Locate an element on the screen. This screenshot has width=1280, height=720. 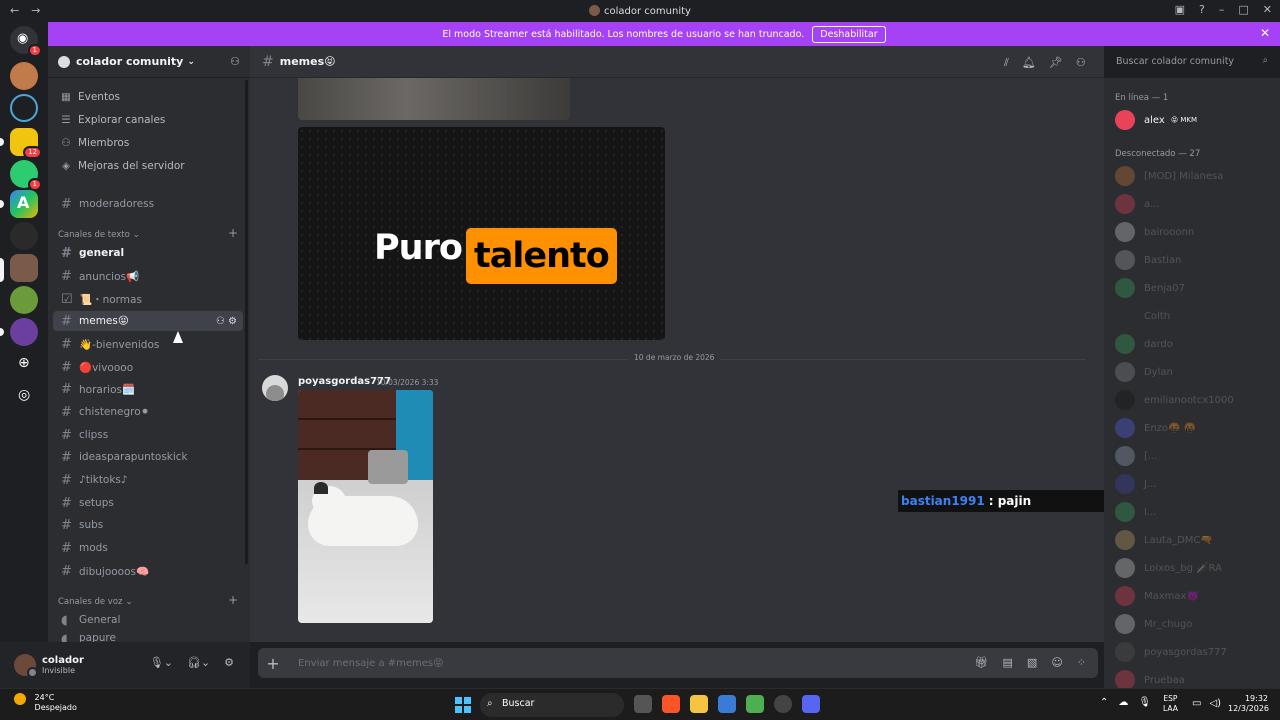
member-item: dardo is located at coordinates (1197, 344).